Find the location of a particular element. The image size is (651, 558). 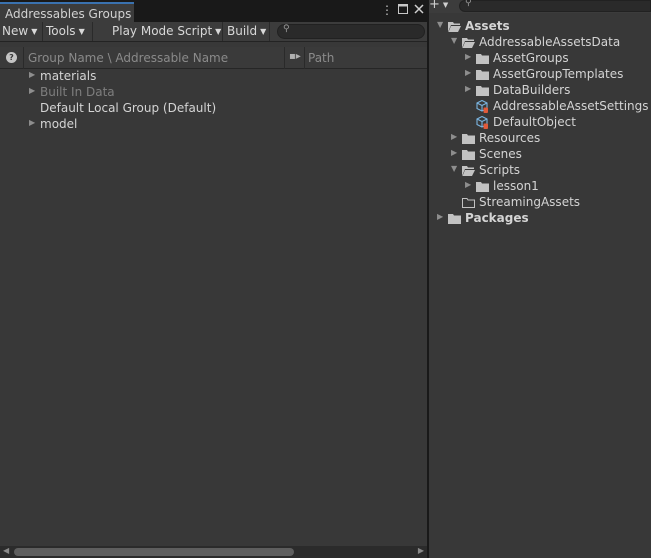

build-label: Build is located at coordinates (242, 31).